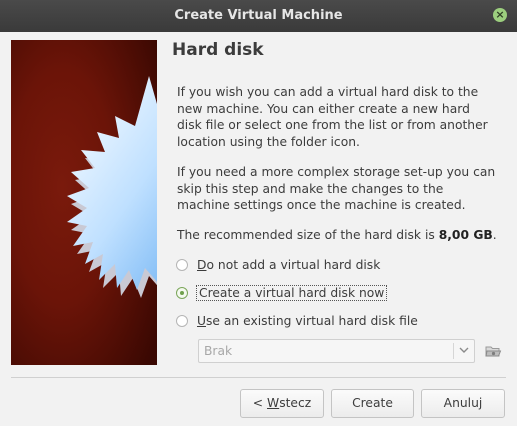 The image size is (517, 426). Describe the element at coordinates (182, 321) in the screenshot. I see `radio-existing-disk` at that location.